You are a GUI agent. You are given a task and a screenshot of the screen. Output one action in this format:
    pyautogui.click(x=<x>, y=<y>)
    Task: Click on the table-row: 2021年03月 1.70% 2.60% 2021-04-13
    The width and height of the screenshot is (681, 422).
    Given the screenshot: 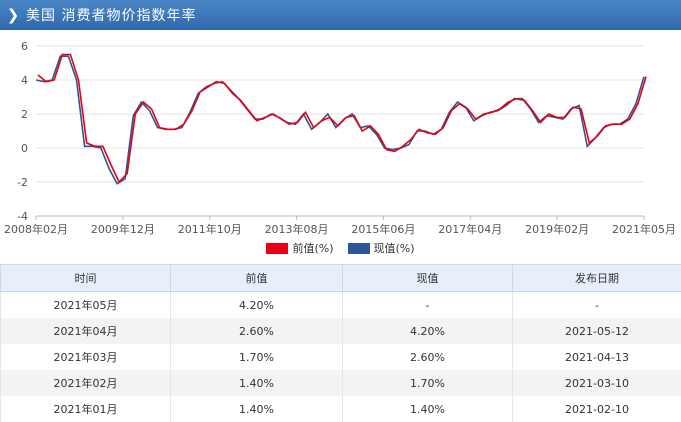 What is the action you would take?
    pyautogui.click(x=341, y=357)
    